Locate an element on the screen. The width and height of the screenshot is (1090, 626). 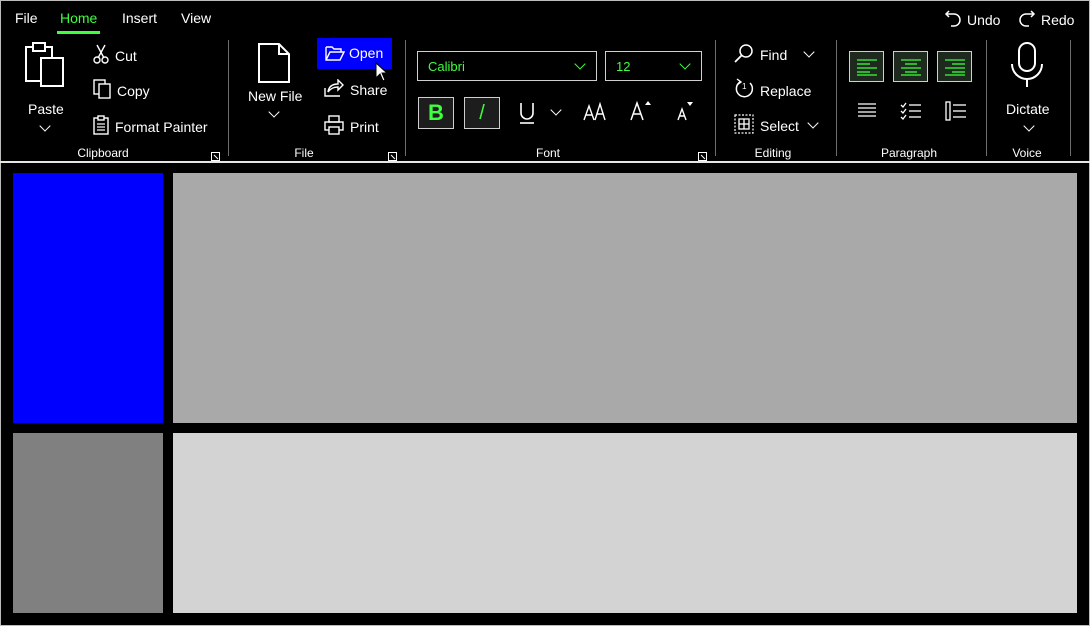
align-right-button is located at coordinates (954, 66).